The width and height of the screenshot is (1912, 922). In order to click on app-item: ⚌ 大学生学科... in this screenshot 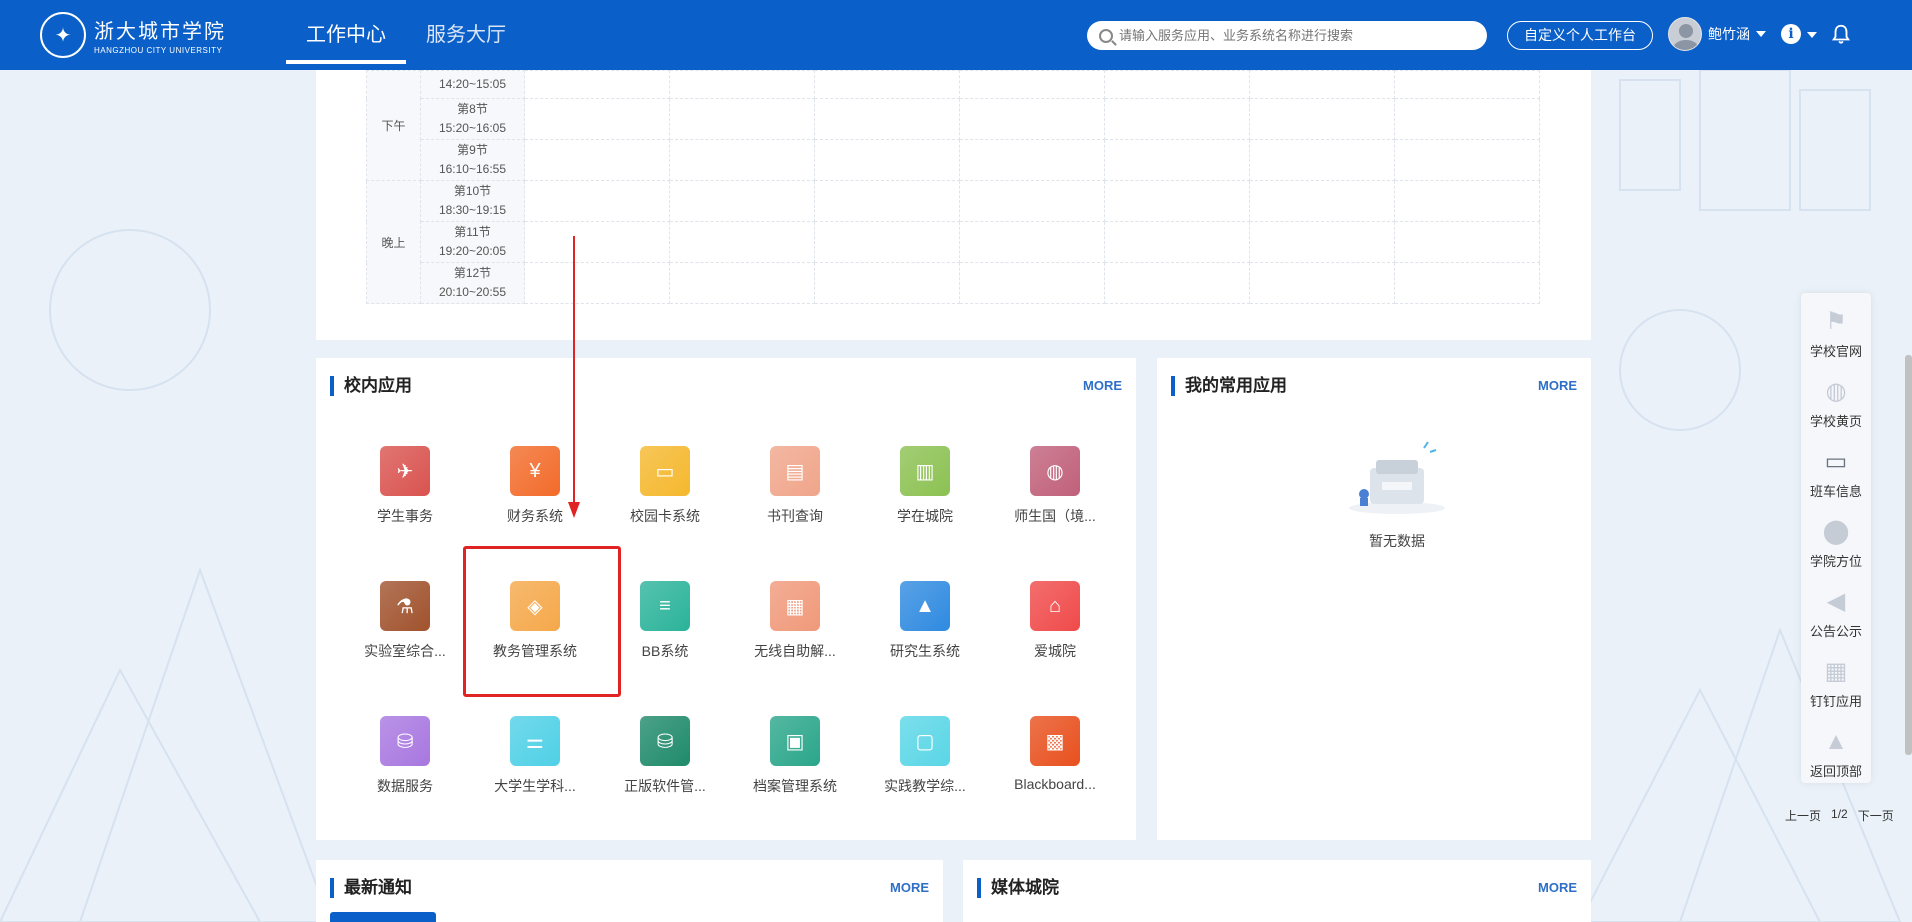, I will do `click(535, 763)`.